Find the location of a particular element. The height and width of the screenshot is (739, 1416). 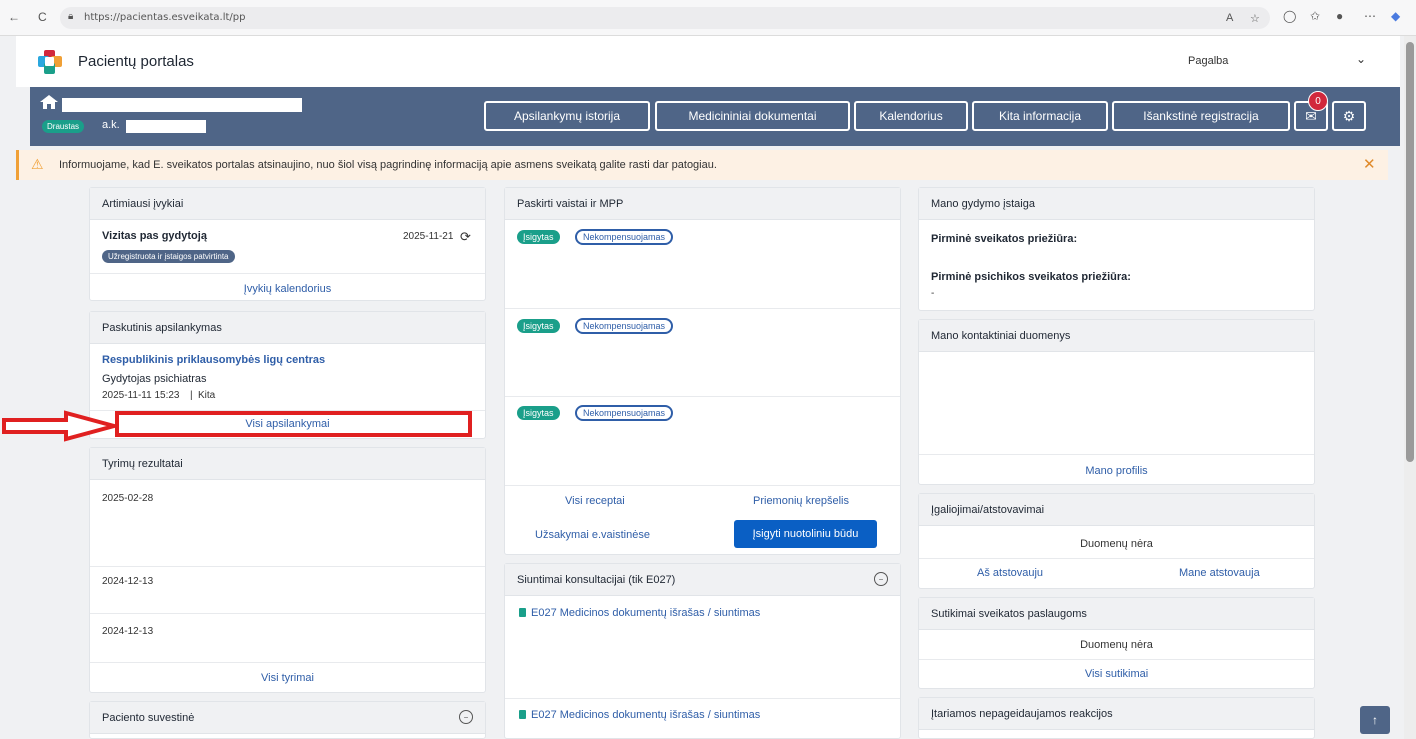

mail-count-badge: 0 is located at coordinates (1318, 101).